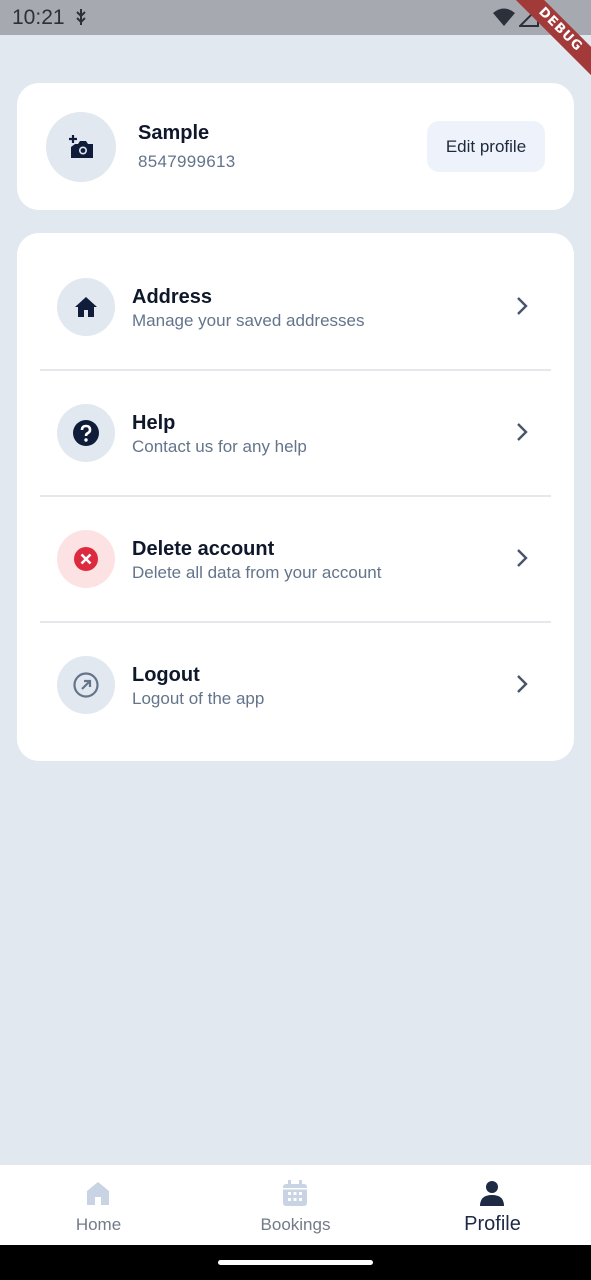 The width and height of the screenshot is (591, 1280). I want to click on profile-card: Sample 8547999613 Edit profile, so click(295, 146).